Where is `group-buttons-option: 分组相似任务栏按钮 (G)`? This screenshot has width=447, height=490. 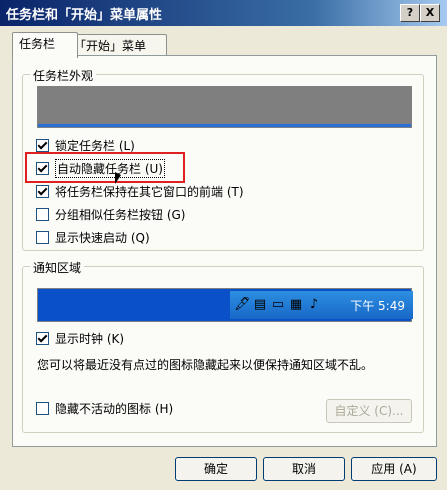
group-buttons-option: 分组相似任务栏按钮 (G) is located at coordinates (110, 214).